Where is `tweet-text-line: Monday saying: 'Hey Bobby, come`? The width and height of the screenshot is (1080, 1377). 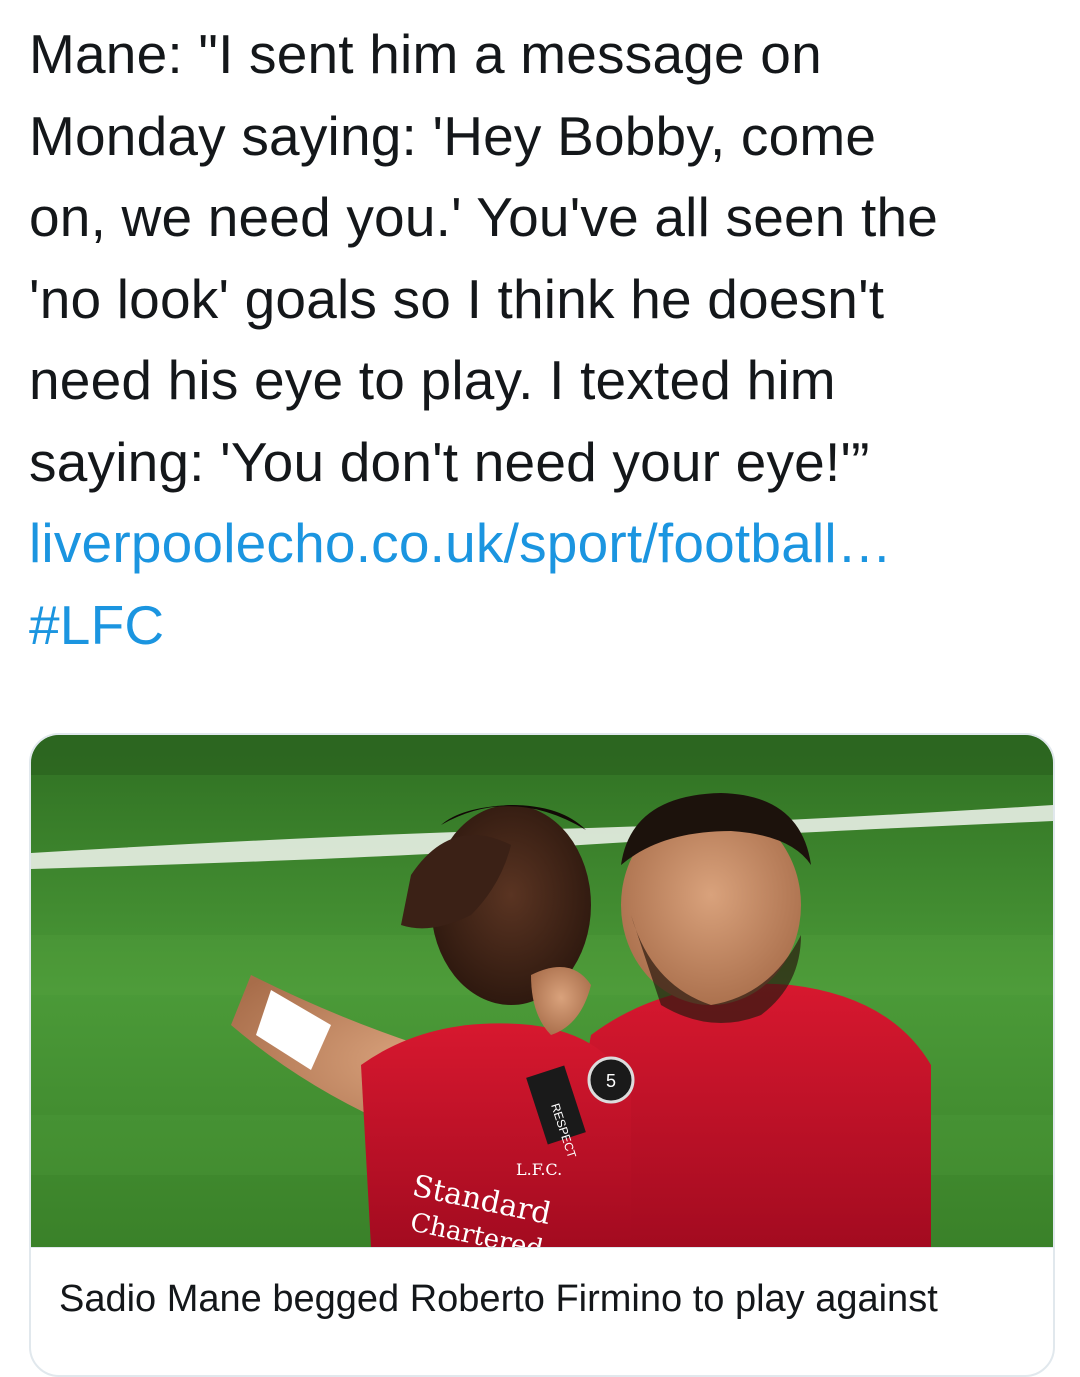
tweet-text-line: Monday saying: 'Hey Bobby, come is located at coordinates (453, 135).